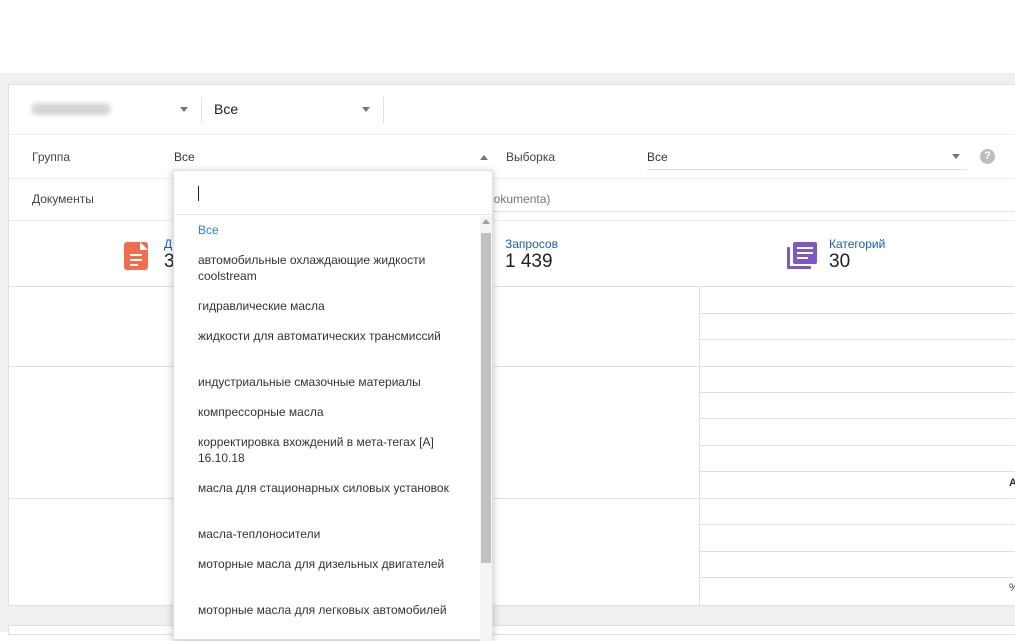  What do you see at coordinates (531, 157) in the screenshot?
I see `sample-label: Выборка` at bounding box center [531, 157].